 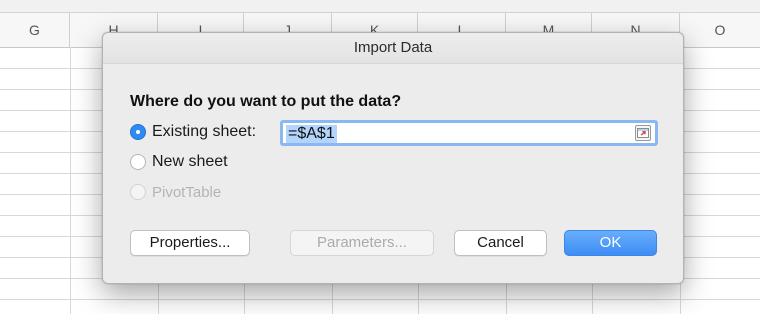 What do you see at coordinates (311, 134) in the screenshot?
I see `cell-reference-value: =$A$1` at bounding box center [311, 134].